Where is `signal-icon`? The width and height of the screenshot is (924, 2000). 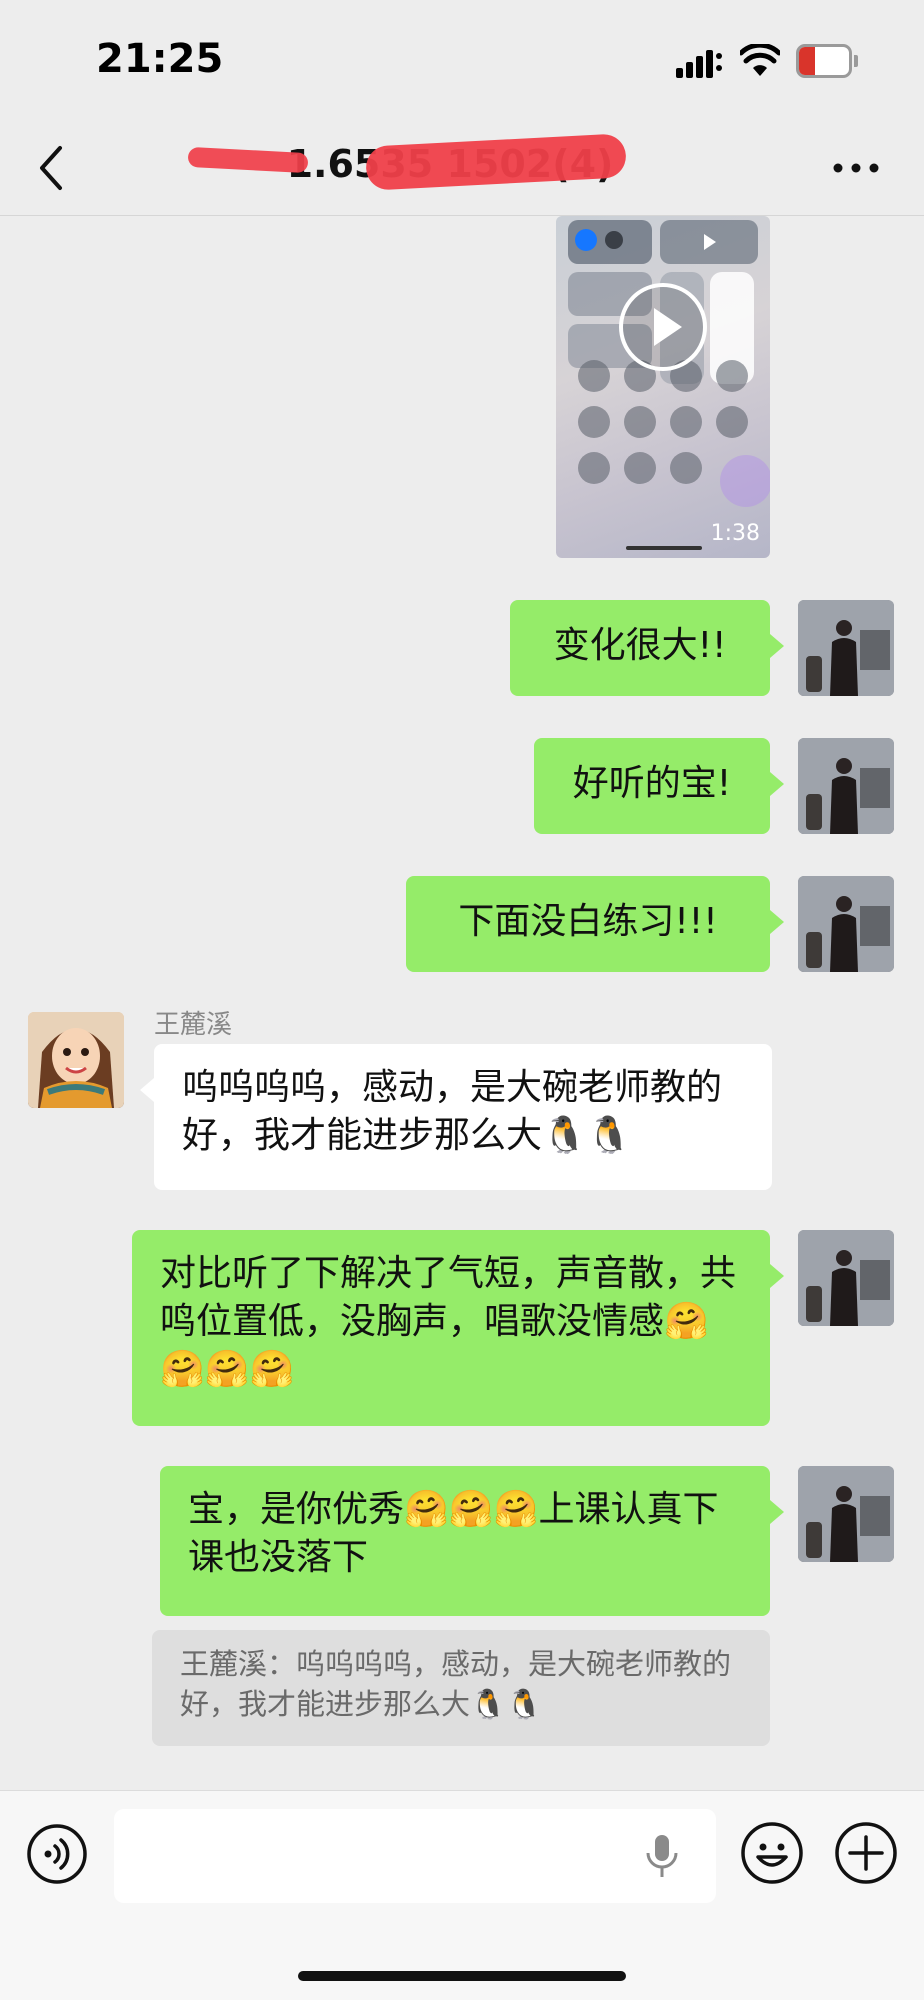
signal-icon is located at coordinates (699, 64).